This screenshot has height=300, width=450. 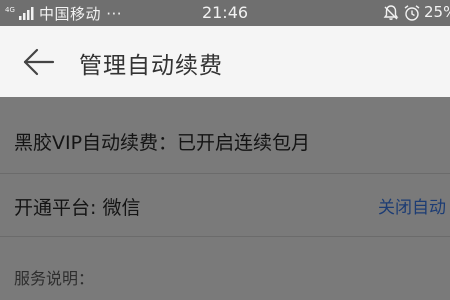 I want to click on bell-off-icon, so click(x=391, y=12).